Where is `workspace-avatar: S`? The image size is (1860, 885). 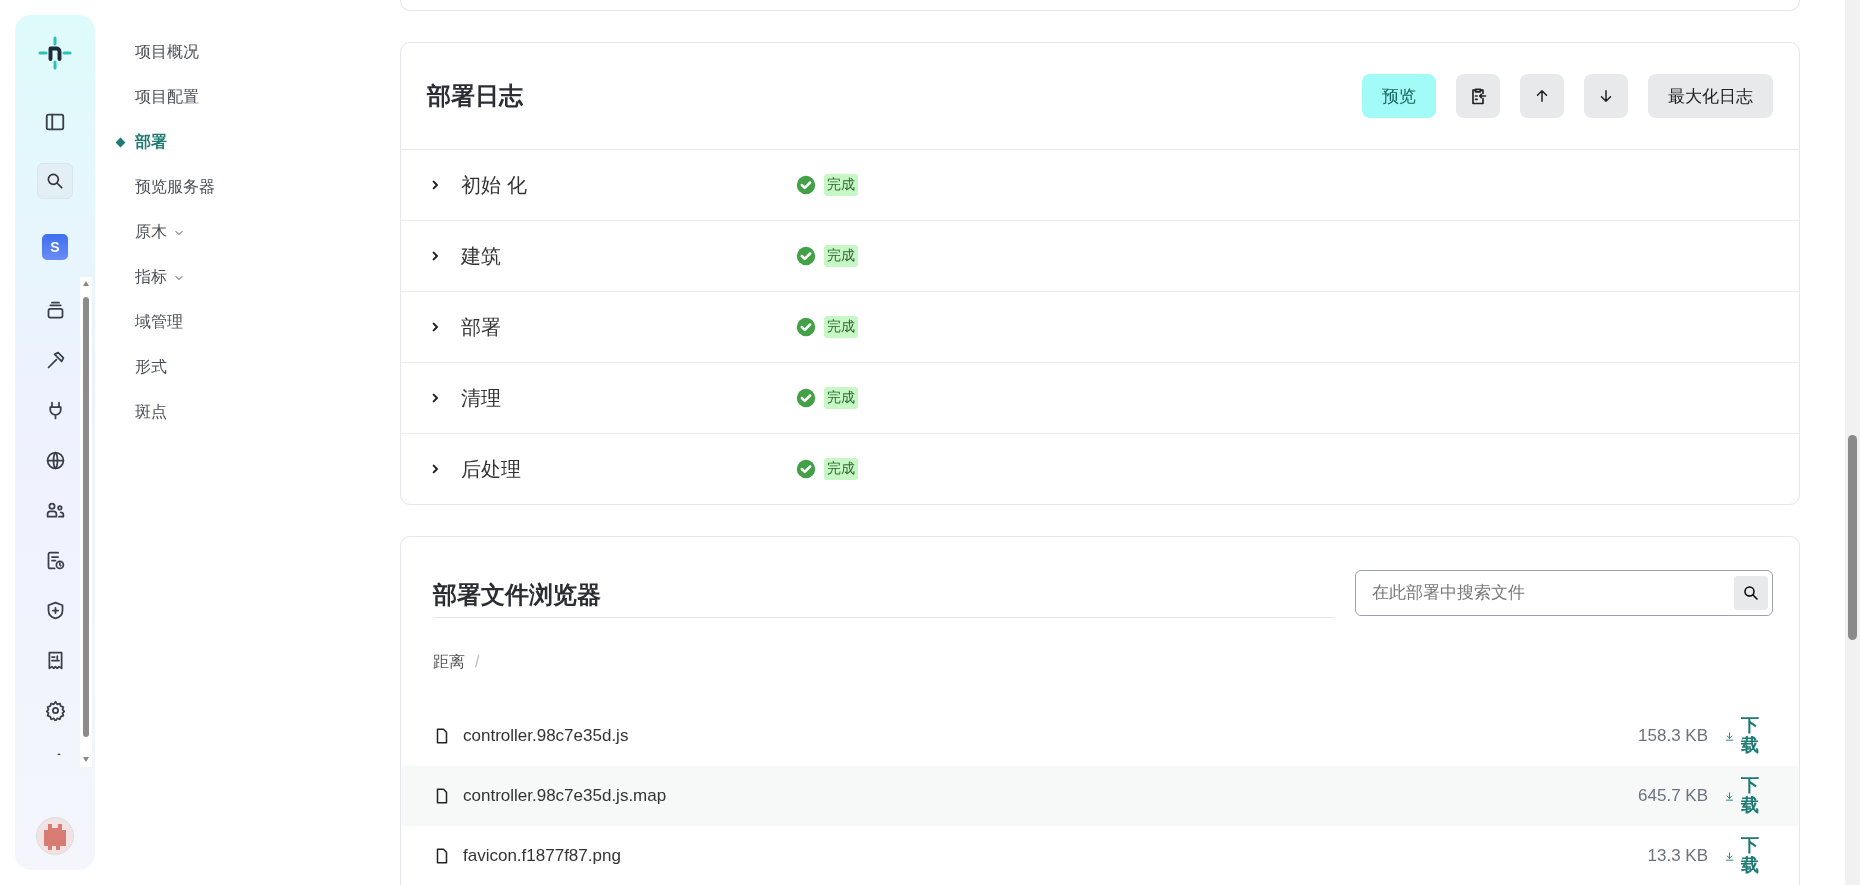
workspace-avatar: S is located at coordinates (55, 247).